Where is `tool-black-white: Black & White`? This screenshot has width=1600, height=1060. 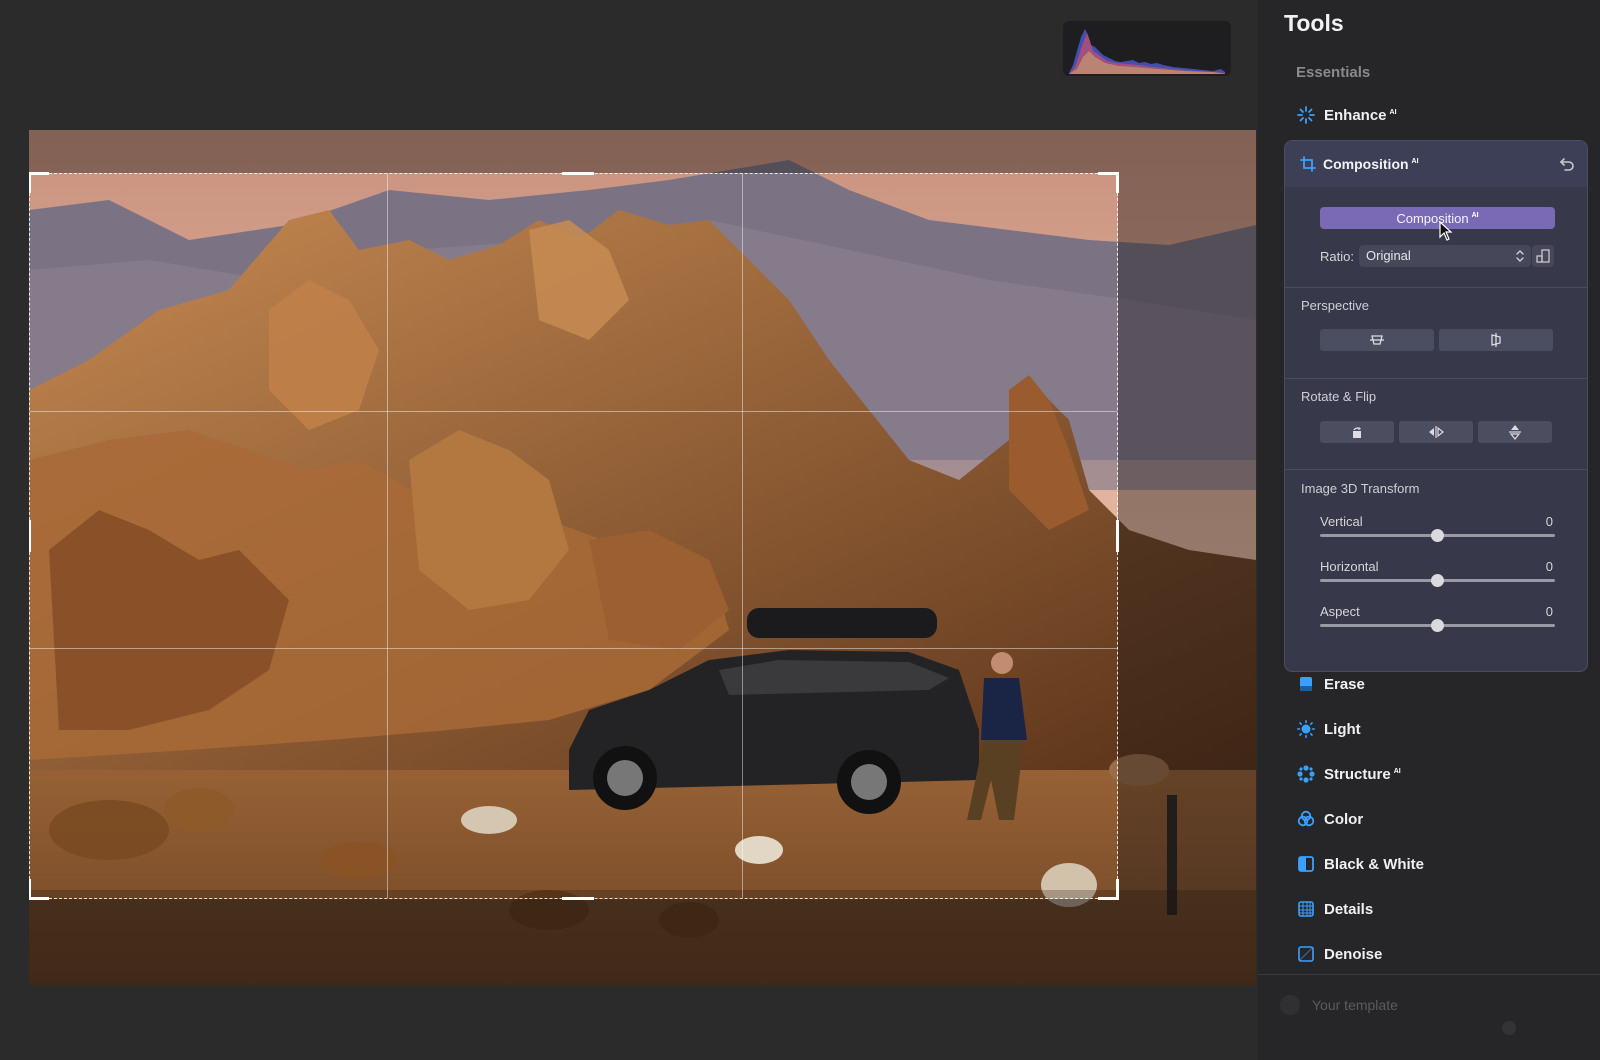
tool-black-white: Black & White is located at coordinates (1429, 864).